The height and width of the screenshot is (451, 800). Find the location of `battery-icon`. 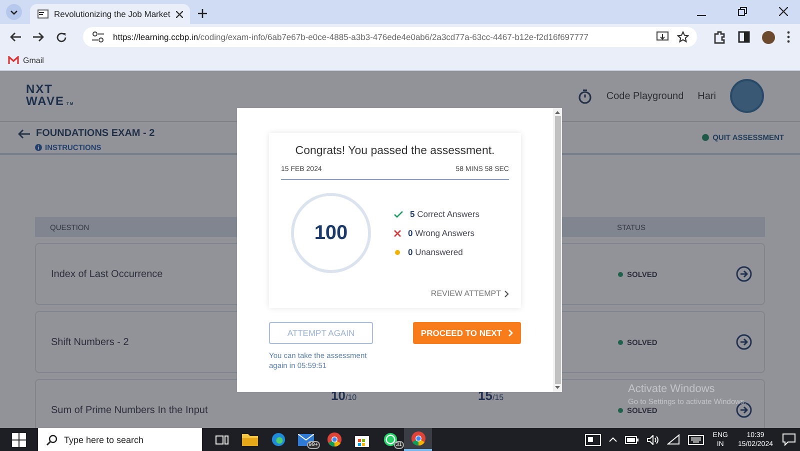

battery-icon is located at coordinates (631, 440).